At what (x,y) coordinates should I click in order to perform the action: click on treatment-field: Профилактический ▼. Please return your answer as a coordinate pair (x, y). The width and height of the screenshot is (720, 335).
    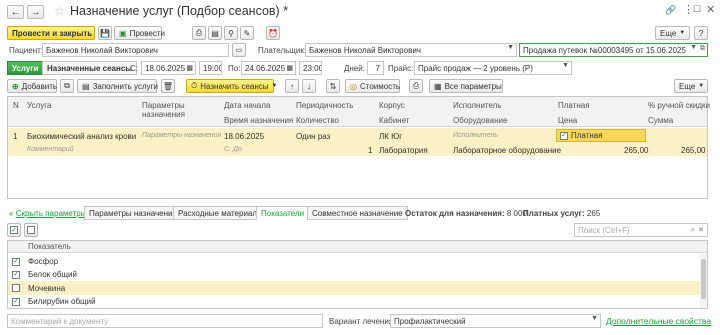
    Looking at the image, I should click on (495, 321).